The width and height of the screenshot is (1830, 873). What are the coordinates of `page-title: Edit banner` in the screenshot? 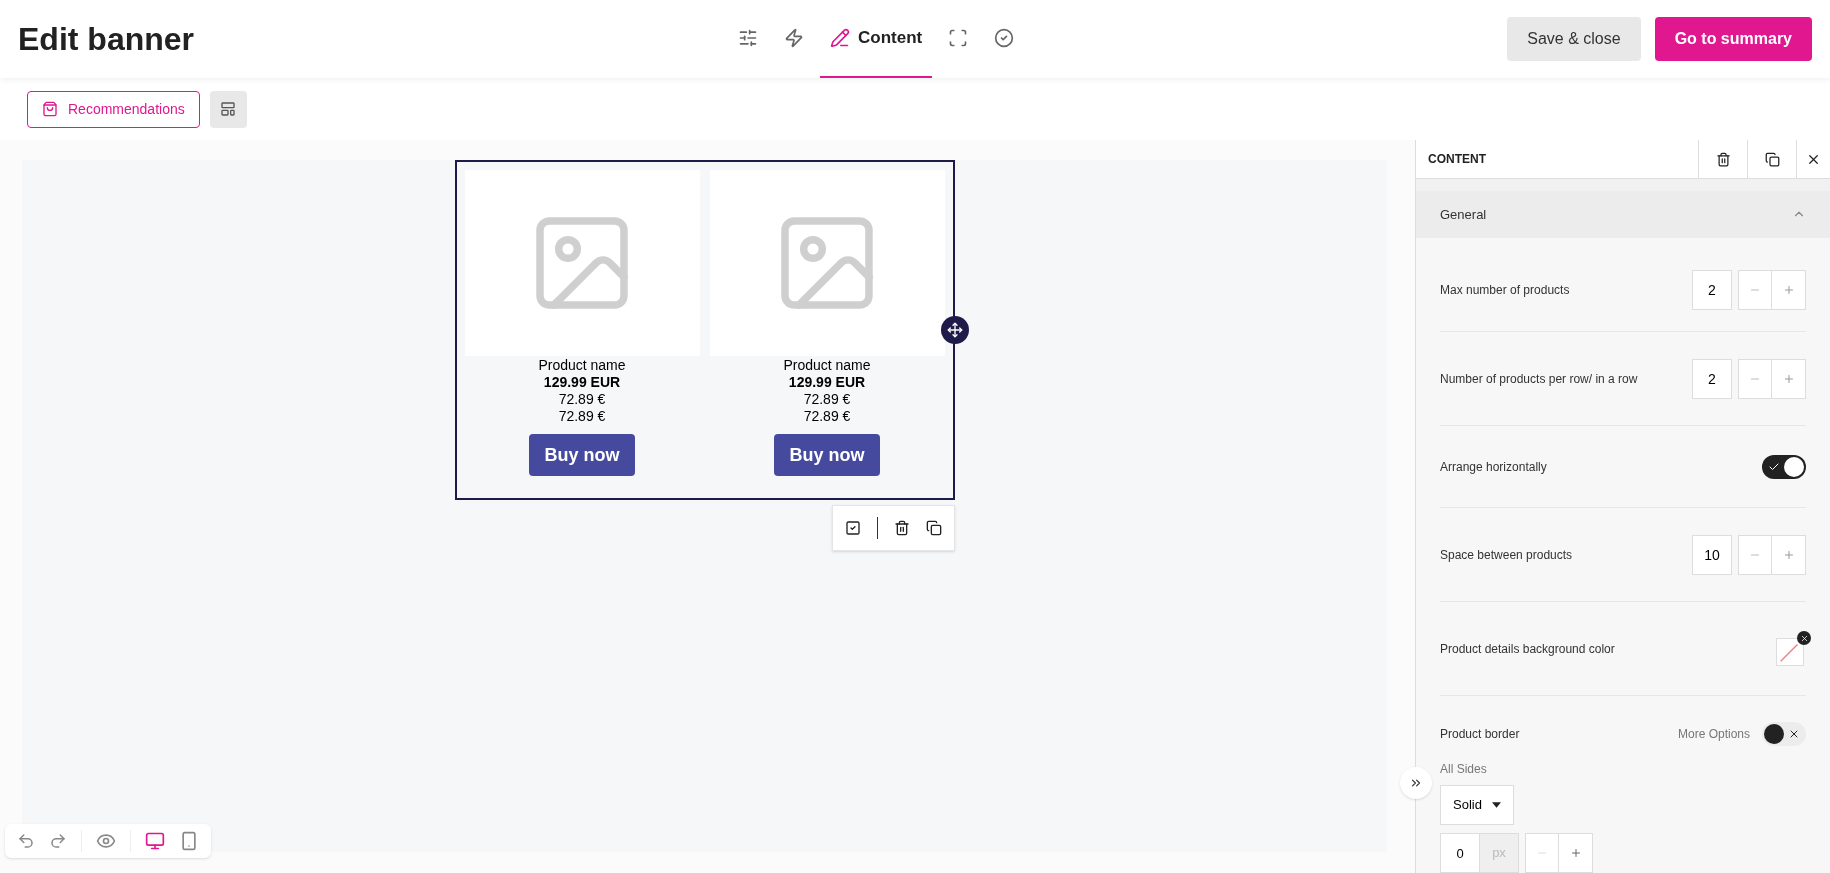 It's located at (106, 39).